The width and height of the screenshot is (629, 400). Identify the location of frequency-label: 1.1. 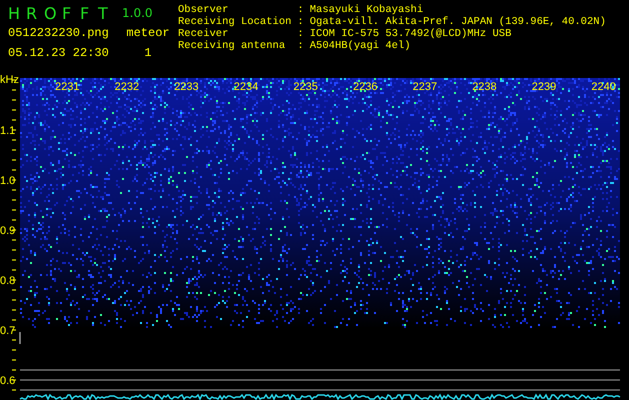
(8, 131).